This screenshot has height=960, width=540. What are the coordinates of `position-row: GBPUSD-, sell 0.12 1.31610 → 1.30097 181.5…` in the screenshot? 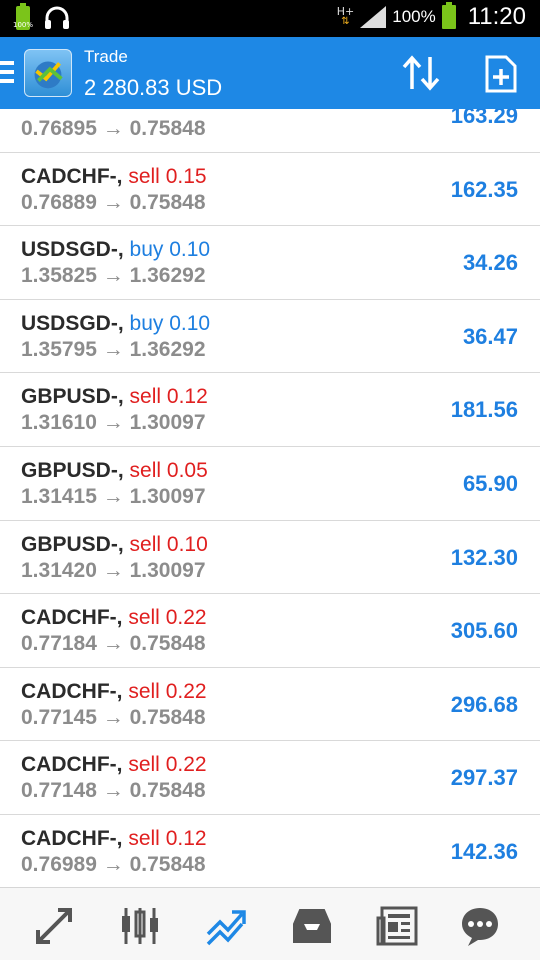 It's located at (270, 410).